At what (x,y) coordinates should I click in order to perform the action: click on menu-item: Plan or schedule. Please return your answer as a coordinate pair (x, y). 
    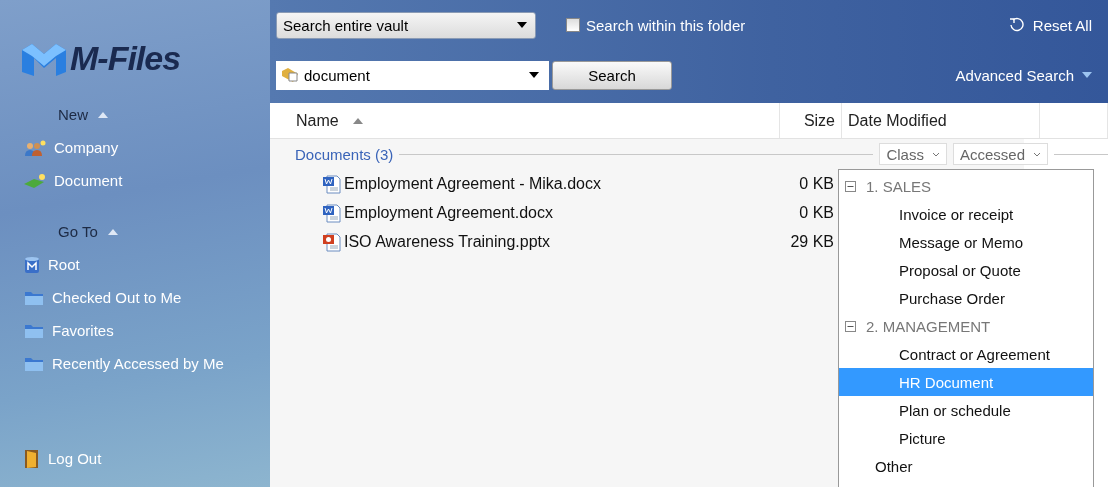
    Looking at the image, I should click on (966, 410).